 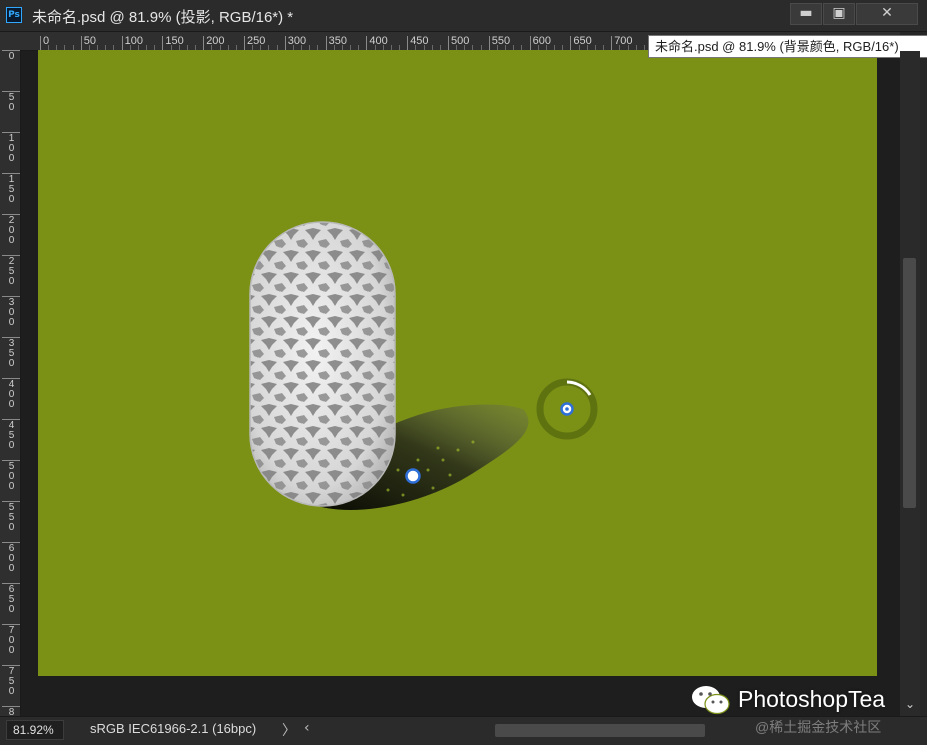 What do you see at coordinates (423, 365) in the screenshot?
I see `canvas-artwork` at bounding box center [423, 365].